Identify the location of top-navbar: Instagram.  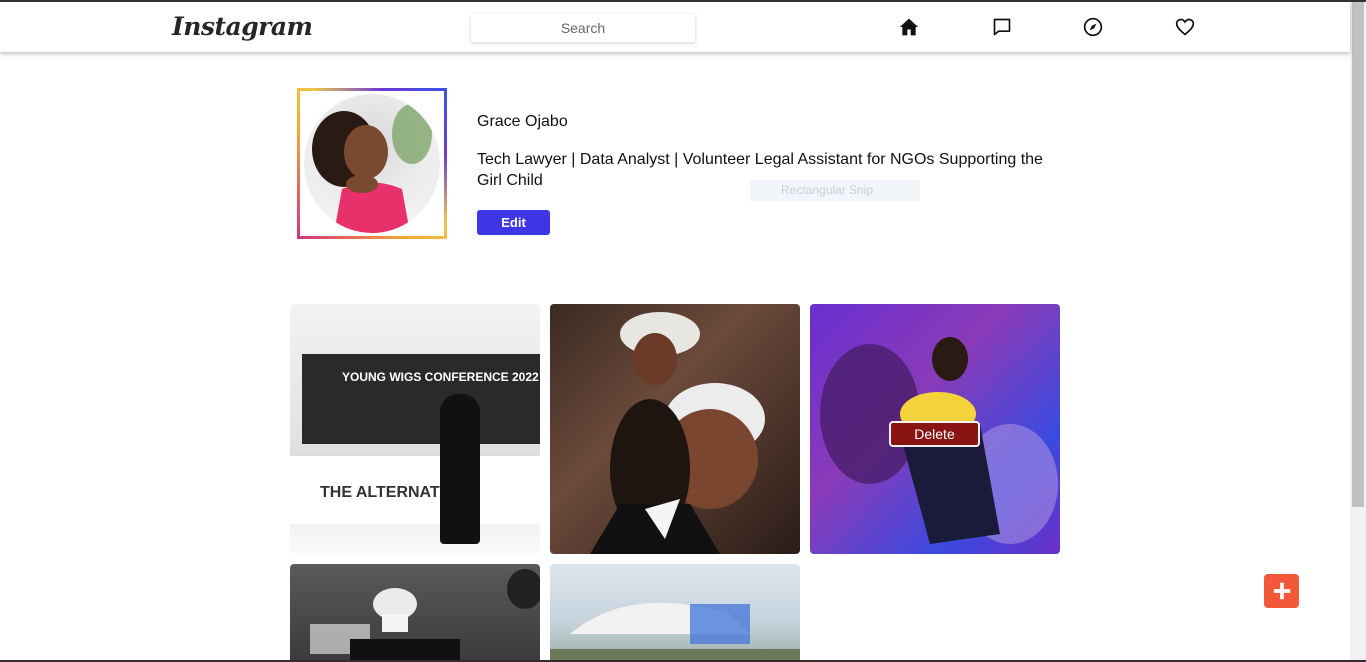
(675, 27).